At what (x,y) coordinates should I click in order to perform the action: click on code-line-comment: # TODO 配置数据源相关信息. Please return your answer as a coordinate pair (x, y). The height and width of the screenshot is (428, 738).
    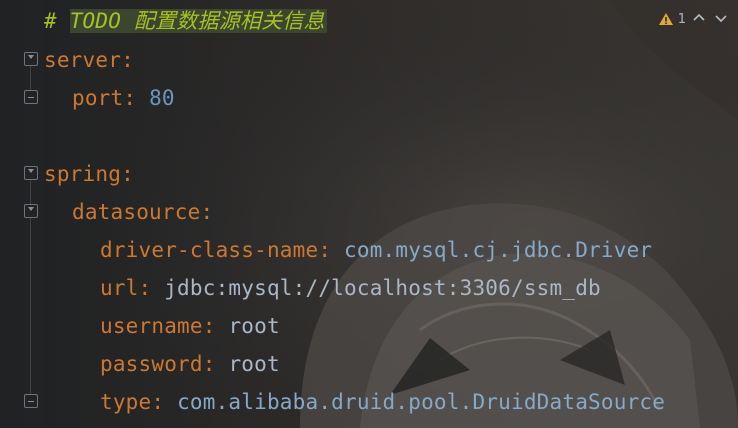
    Looking at the image, I should click on (185, 21).